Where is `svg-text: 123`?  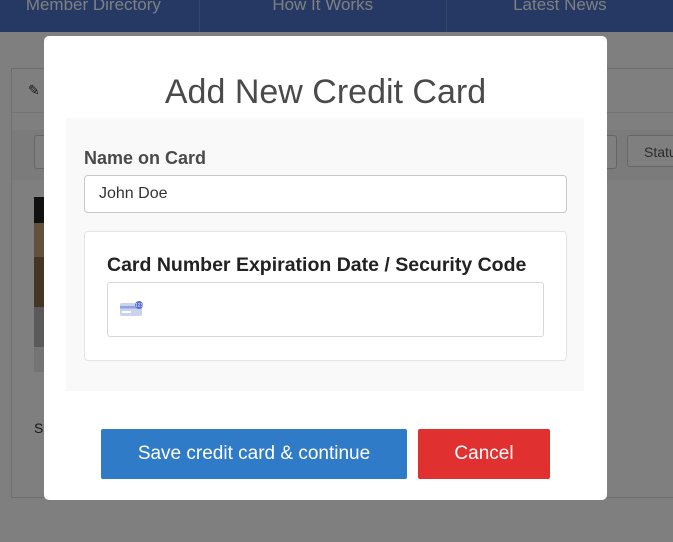
svg-text: 123 is located at coordinates (139, 305).